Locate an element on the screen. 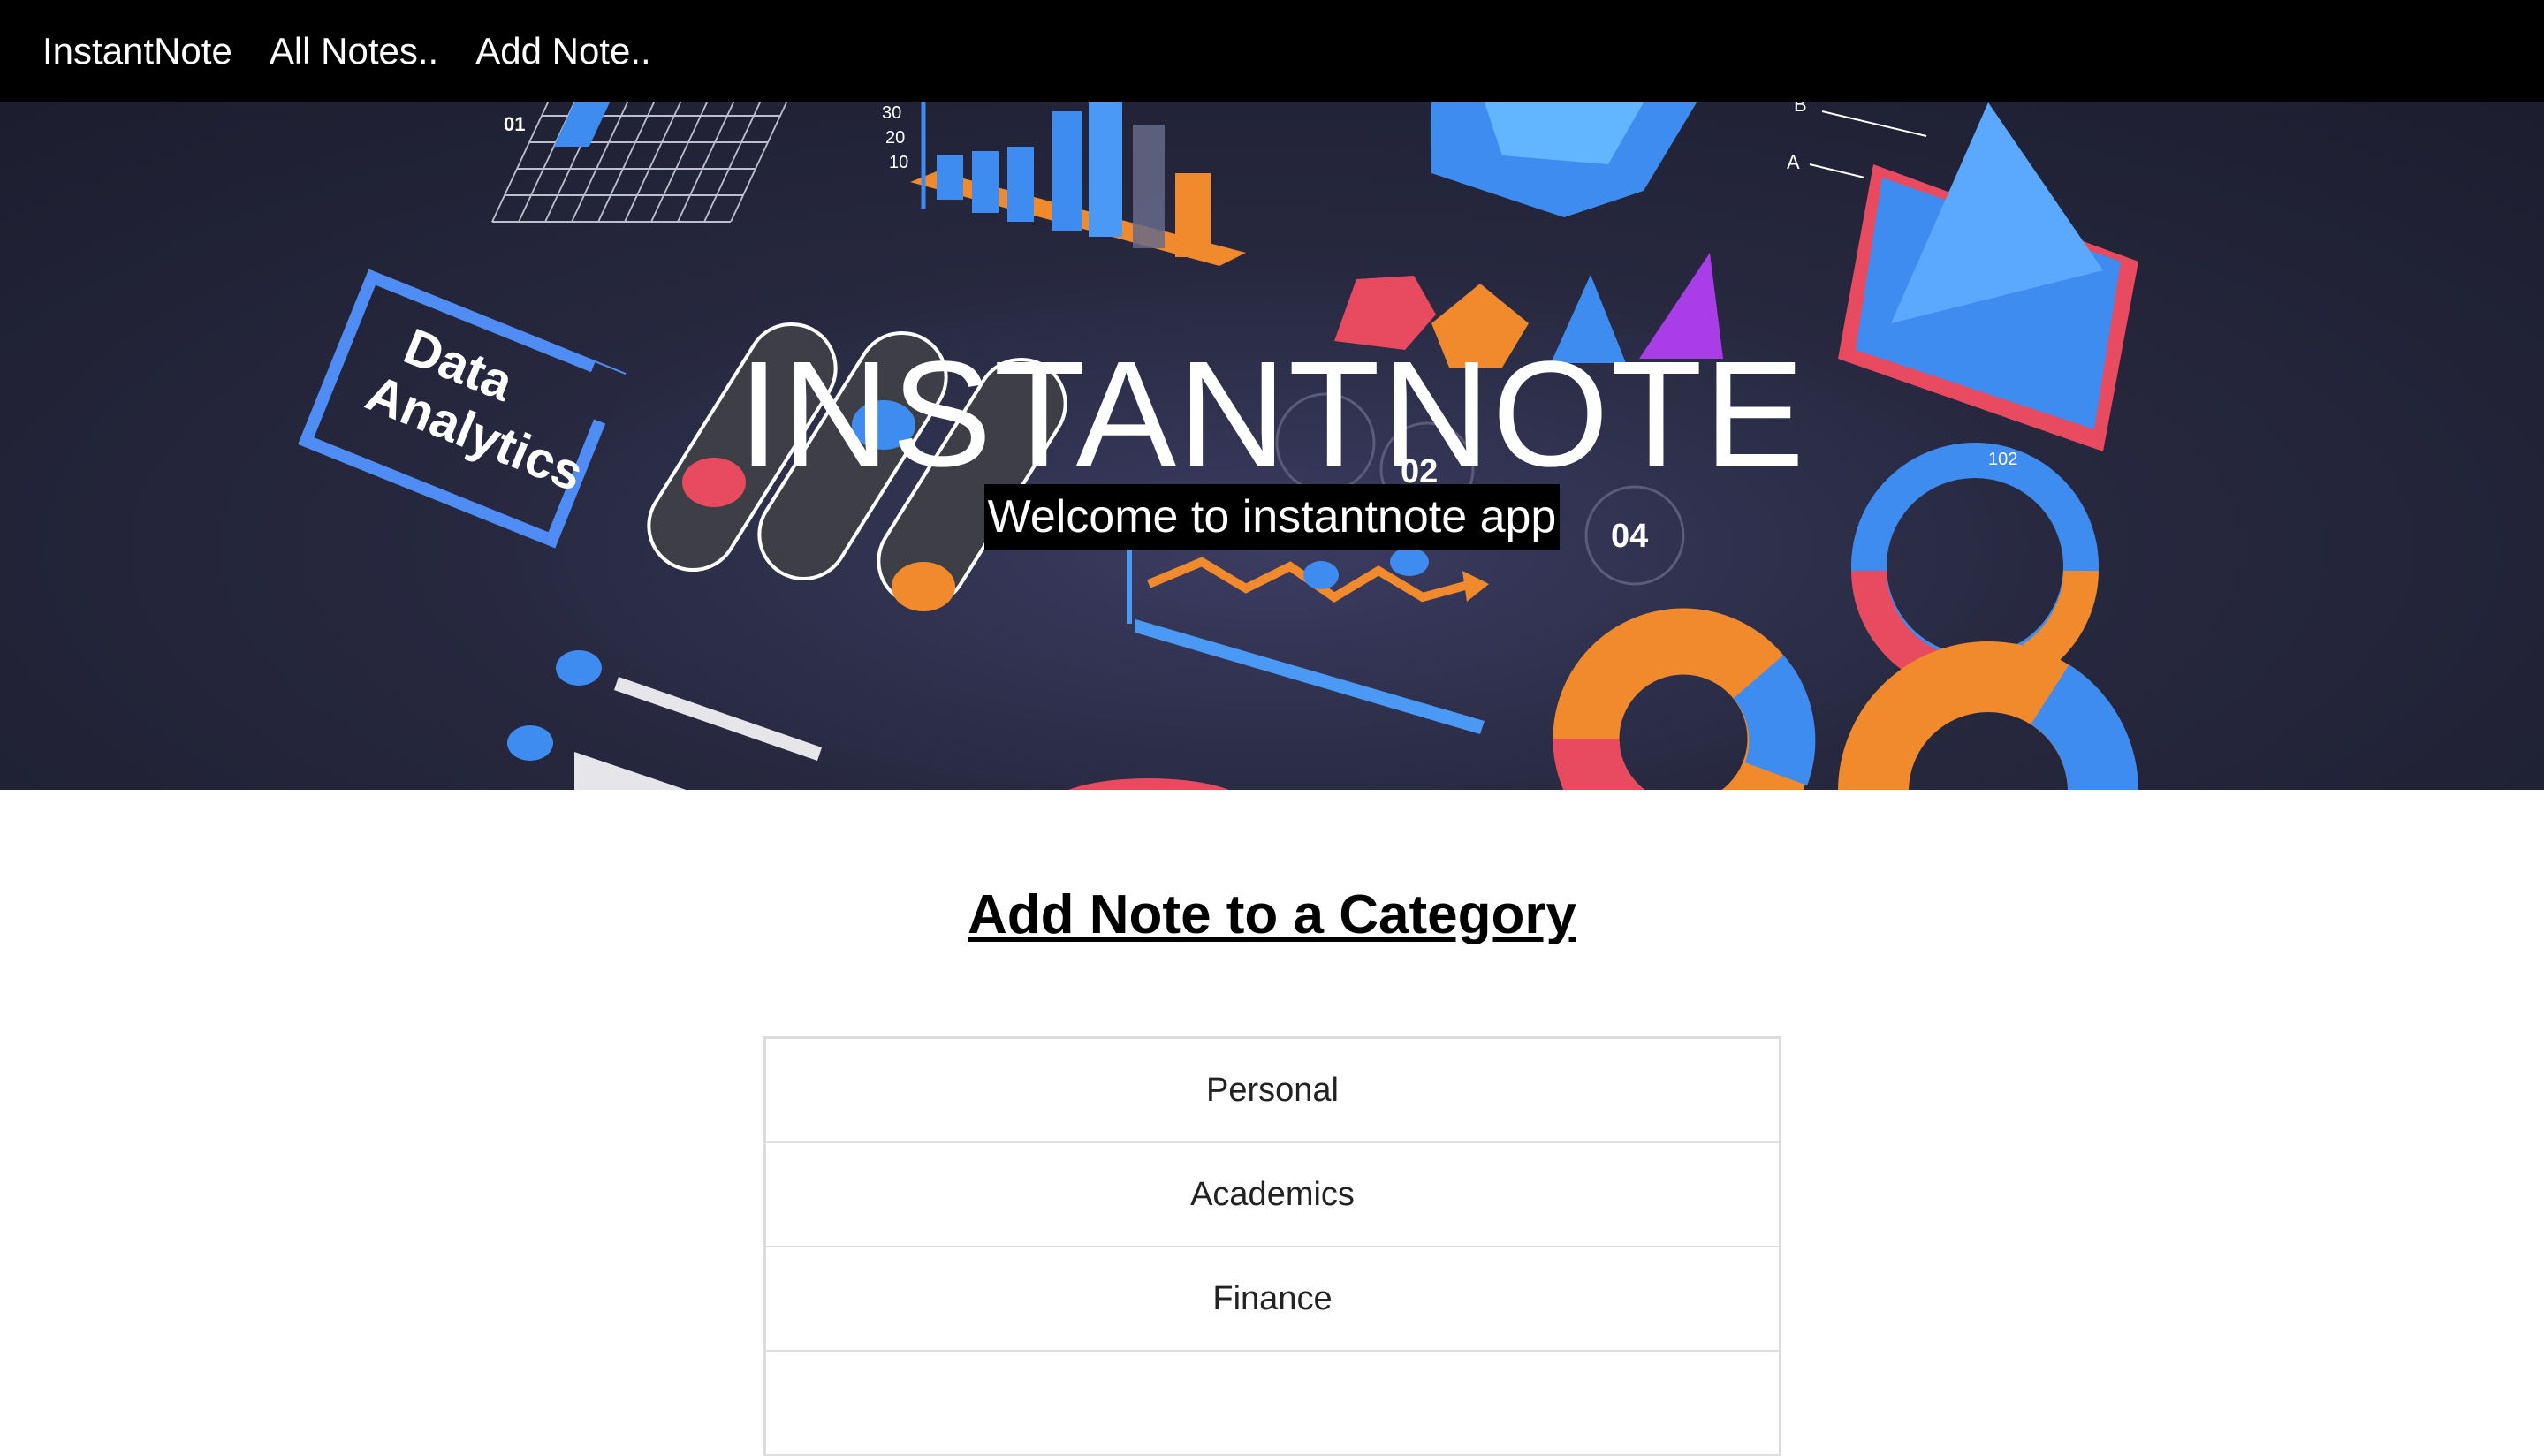 This screenshot has height=1456, width=2544. category-list: Personal Academics Finance is located at coordinates (1272, 1246).